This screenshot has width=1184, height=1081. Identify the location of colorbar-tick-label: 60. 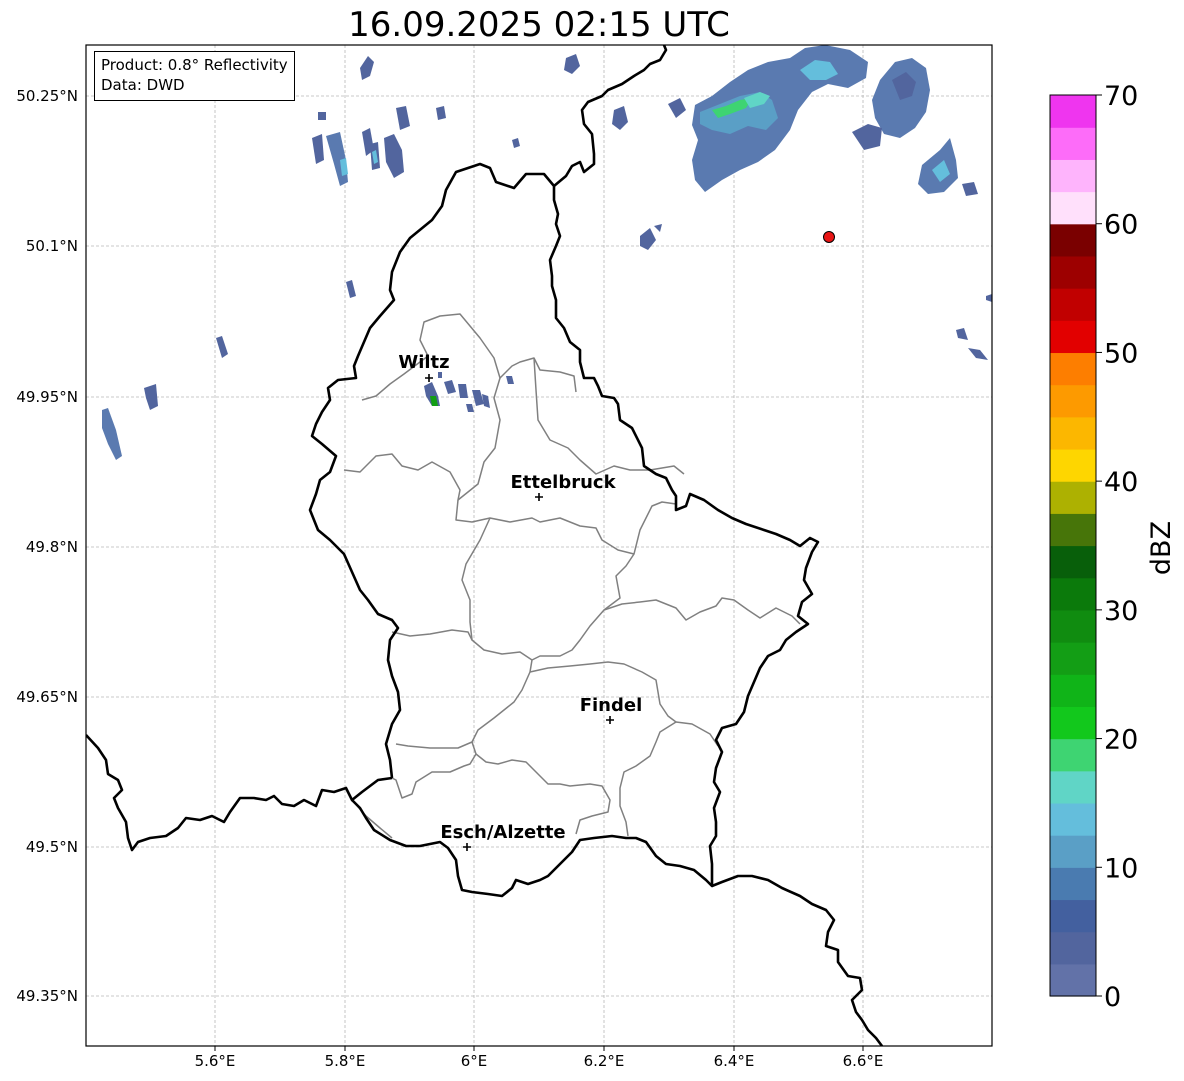
(1121, 225).